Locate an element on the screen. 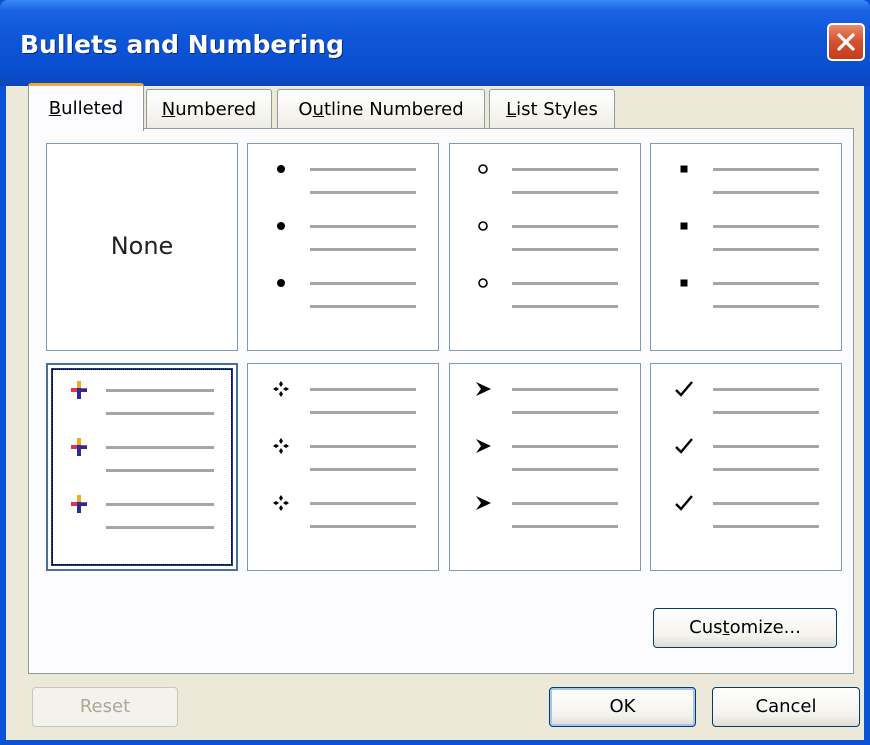 This screenshot has width=870, height=745. bullet-style-none: None is located at coordinates (142, 247).